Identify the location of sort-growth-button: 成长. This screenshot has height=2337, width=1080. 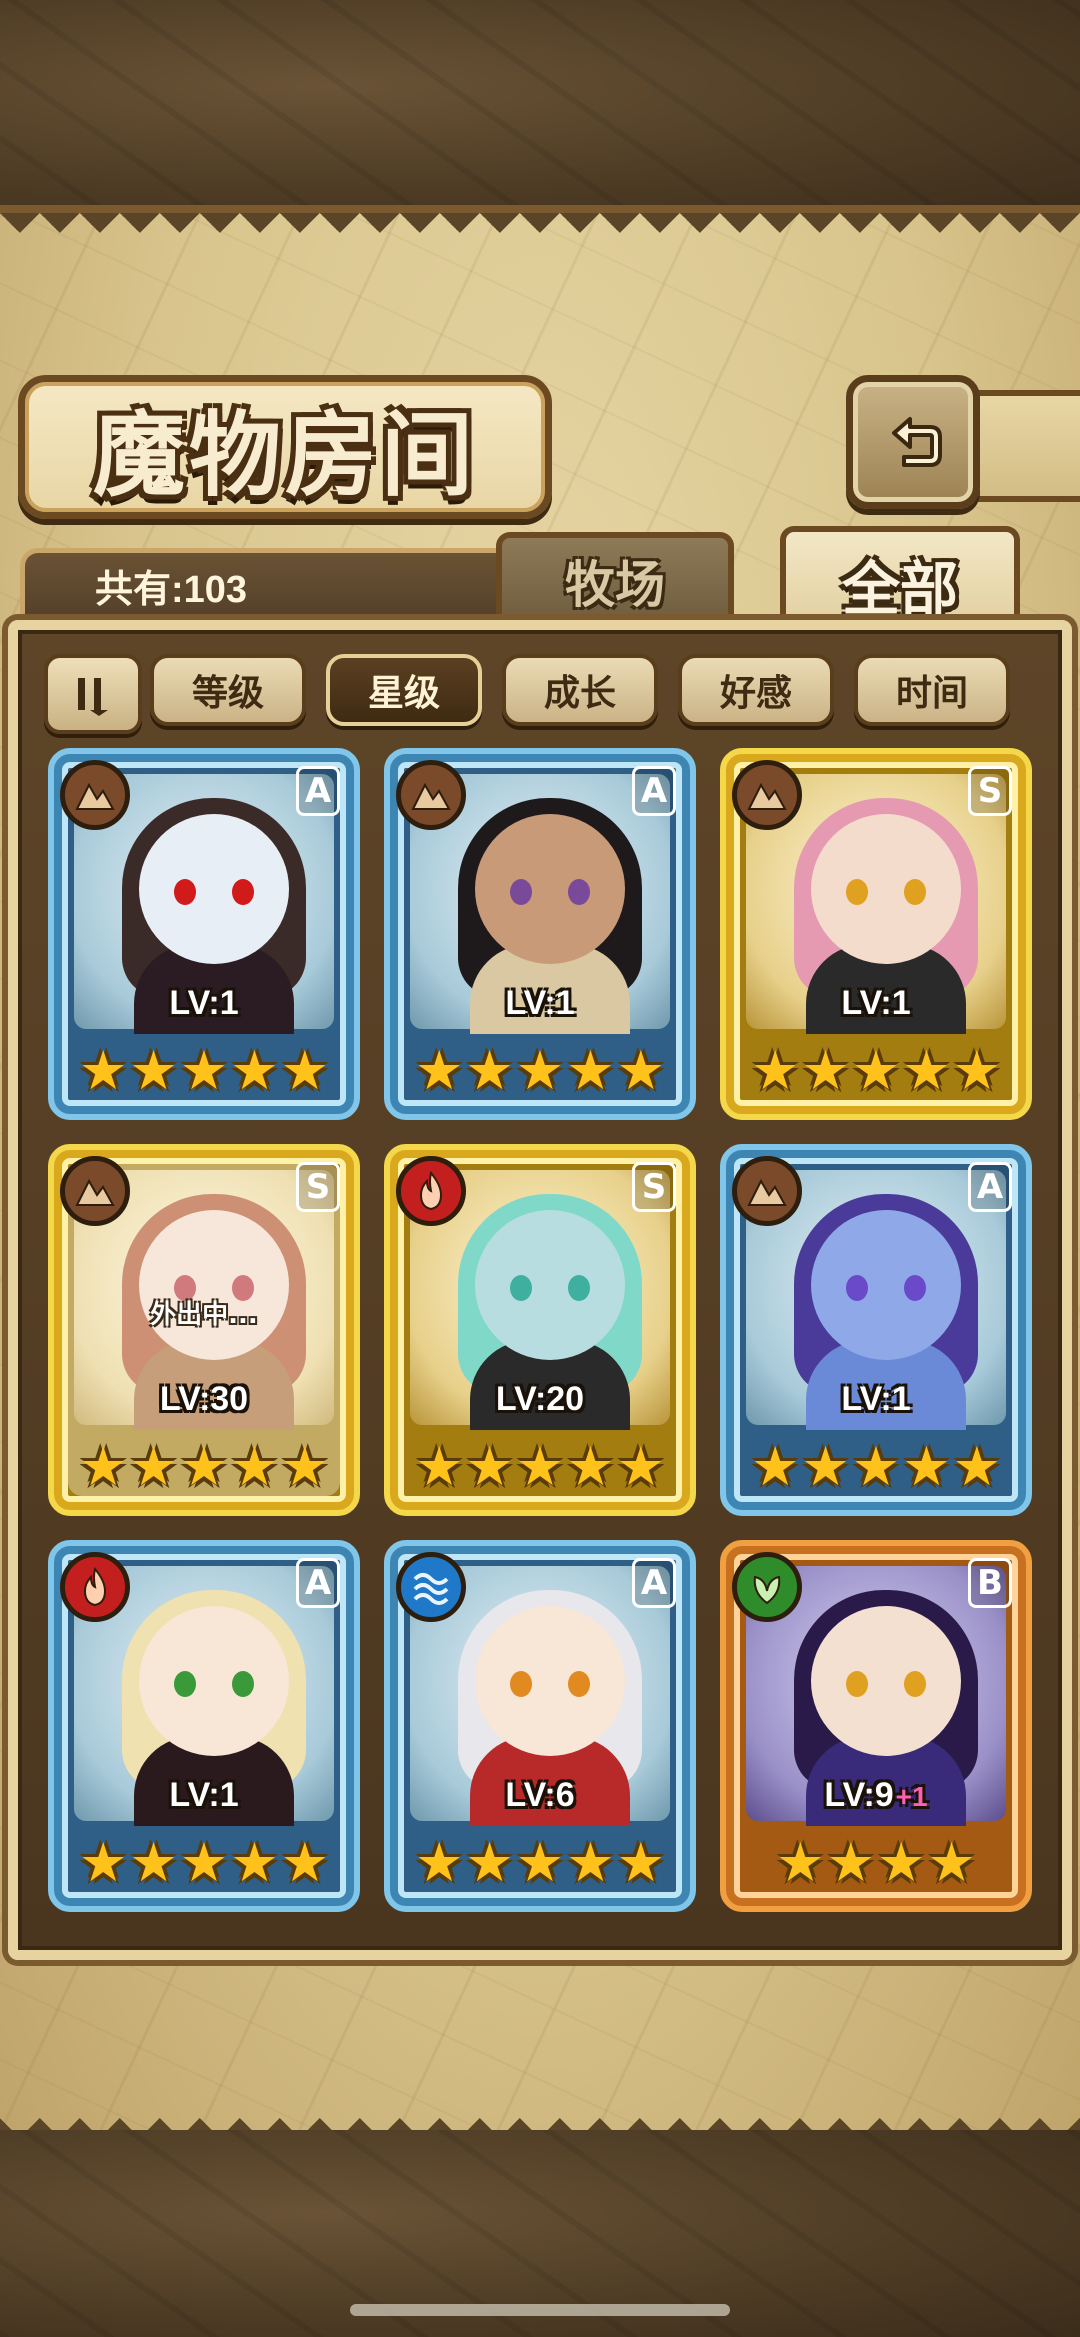
(580, 690).